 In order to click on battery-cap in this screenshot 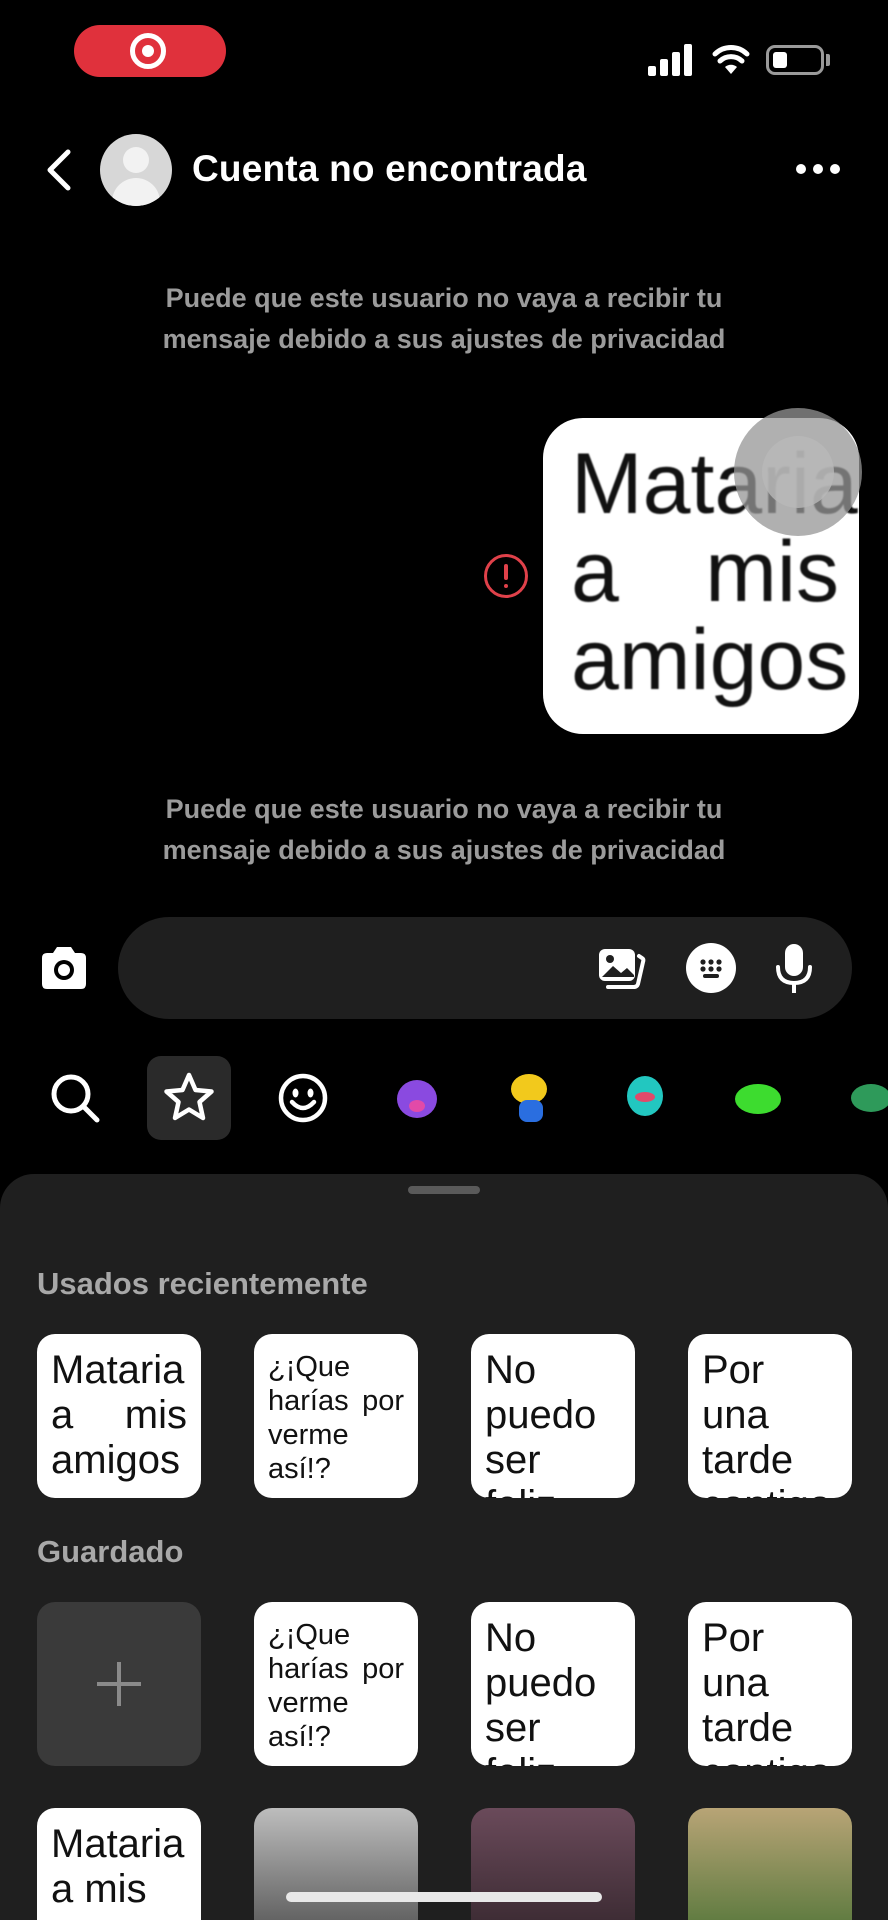, I will do `click(828, 60)`.